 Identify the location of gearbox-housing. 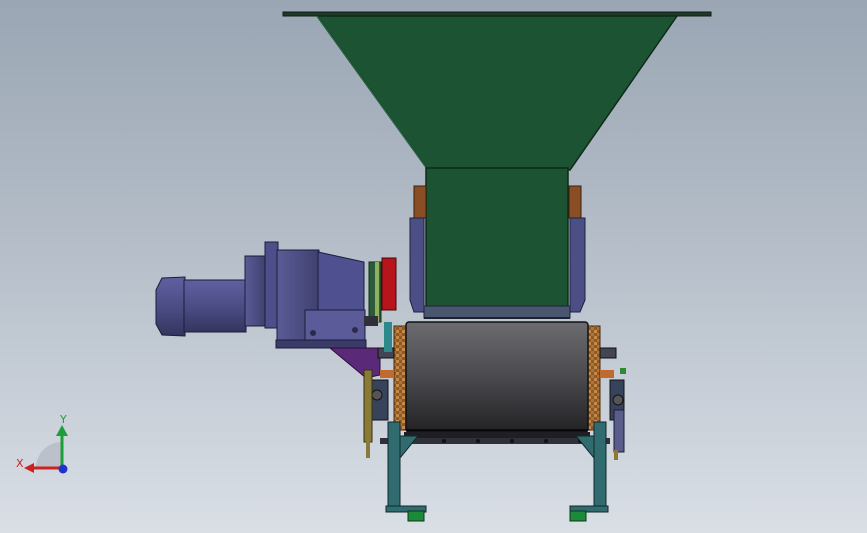
(341, 282).